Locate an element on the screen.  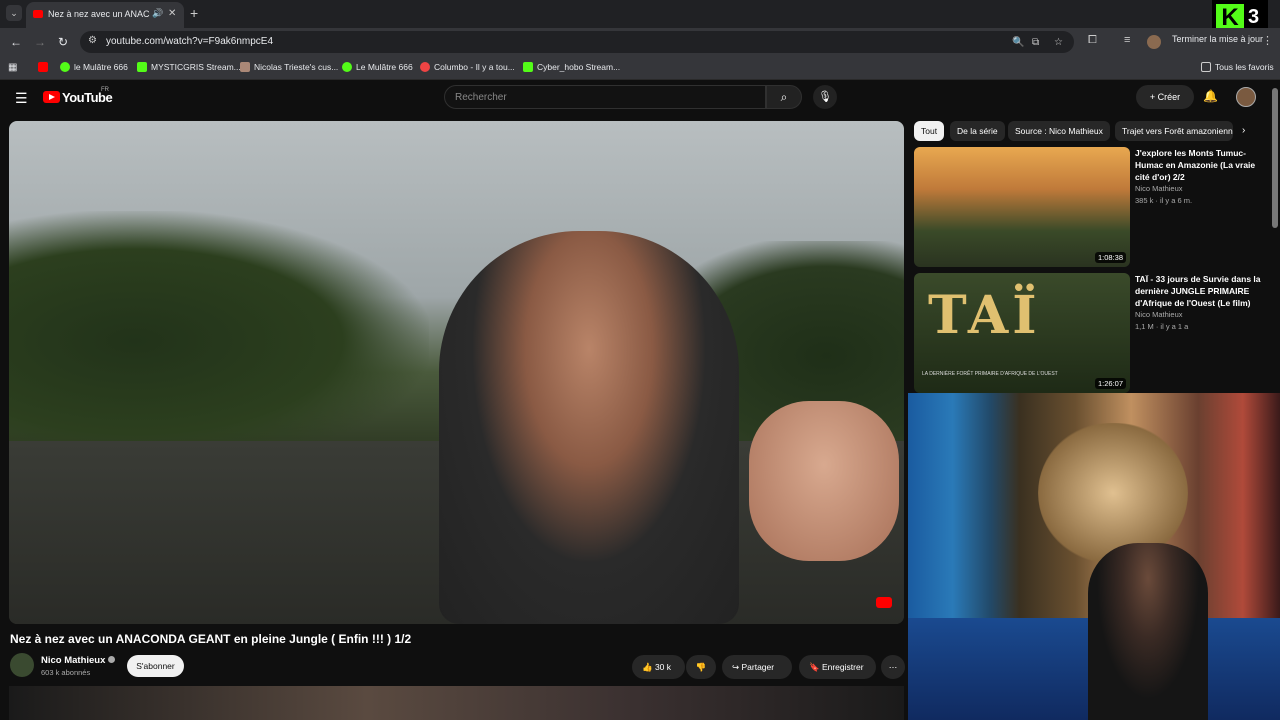
new-tab-button: + is located at coordinates (194, 13).